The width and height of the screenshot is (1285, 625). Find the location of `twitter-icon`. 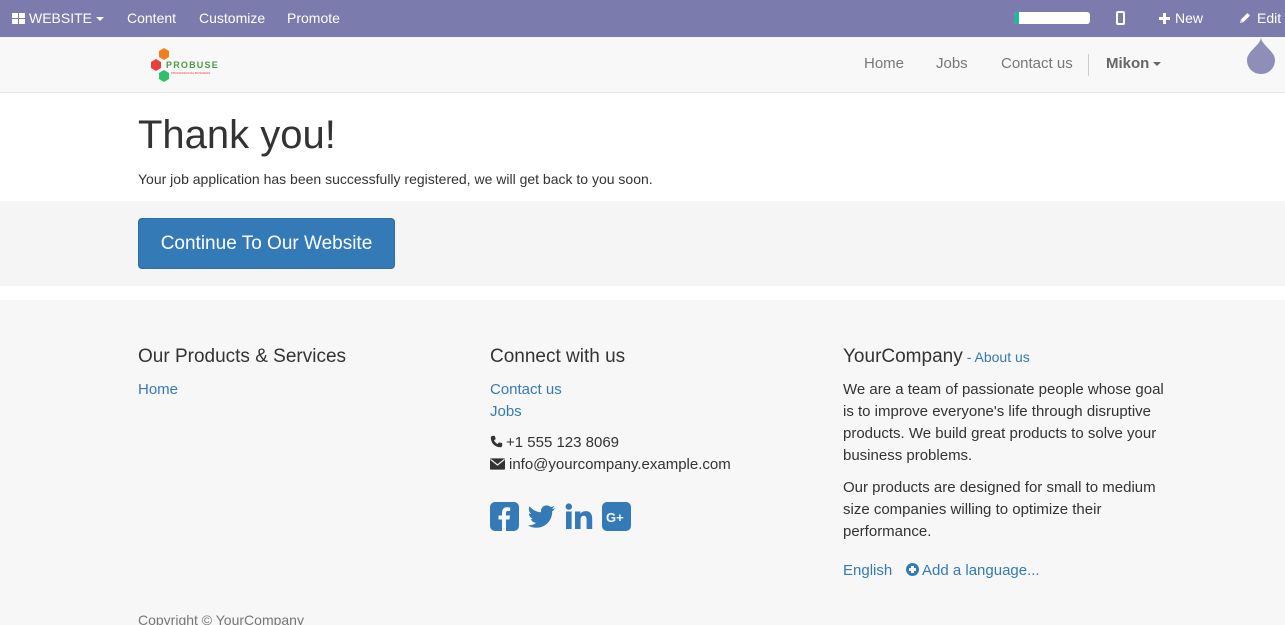

twitter-icon is located at coordinates (541, 516).